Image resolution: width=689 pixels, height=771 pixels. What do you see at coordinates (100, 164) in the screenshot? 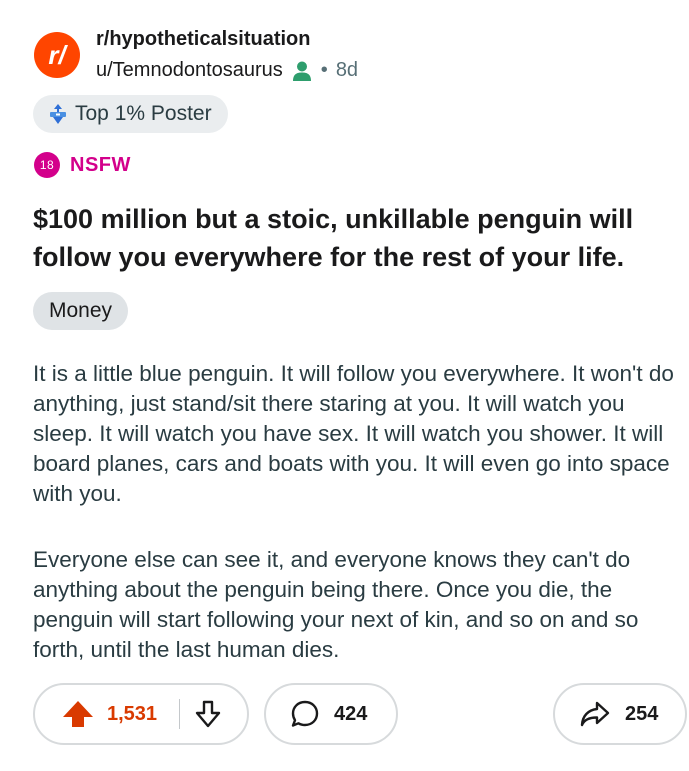
I see `nsfw-label: NSFW` at bounding box center [100, 164].